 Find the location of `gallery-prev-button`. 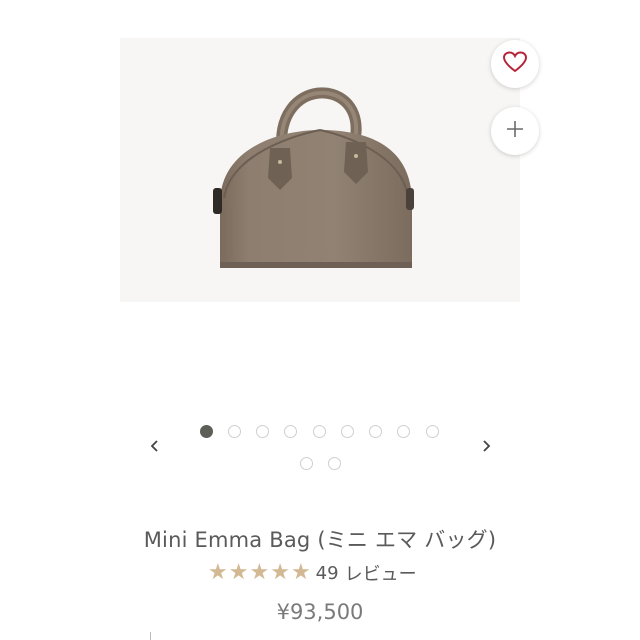

gallery-prev-button is located at coordinates (155, 447).